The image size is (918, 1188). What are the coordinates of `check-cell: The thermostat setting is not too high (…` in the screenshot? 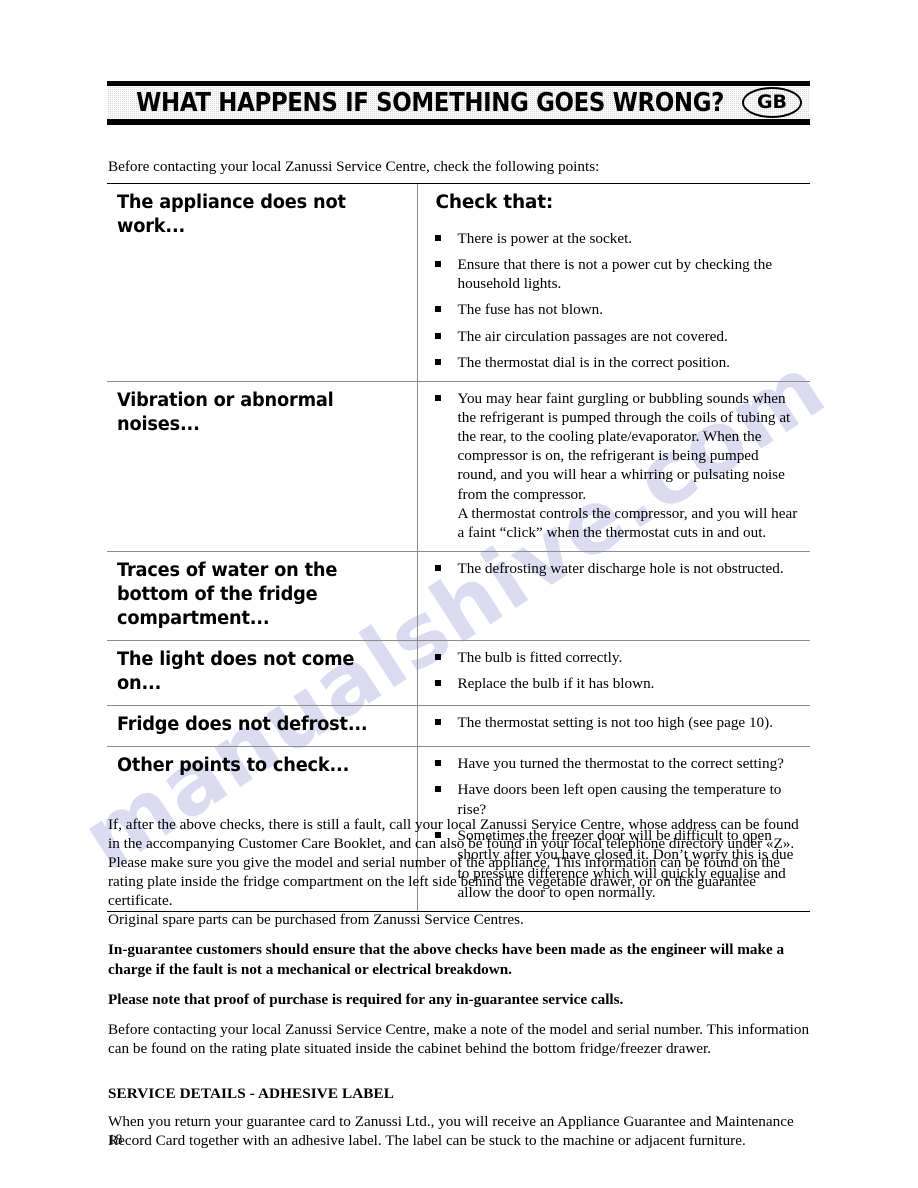 It's located at (613, 726).